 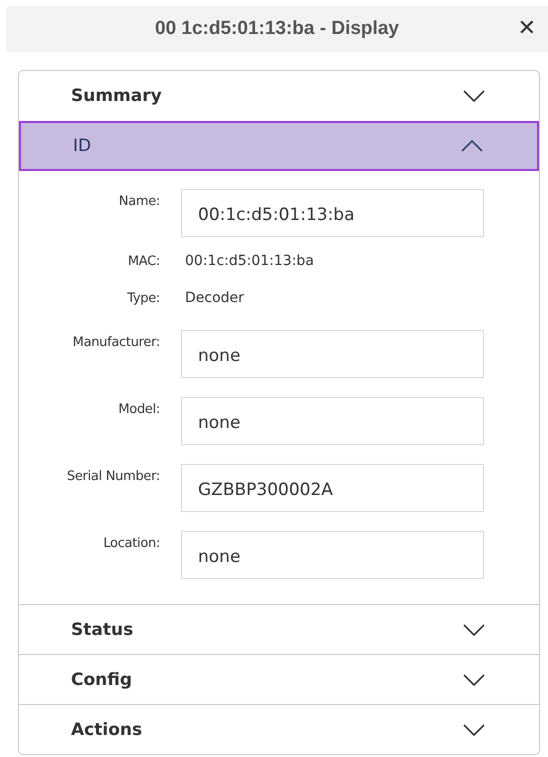 I want to click on section-header: Status, so click(x=279, y=629).